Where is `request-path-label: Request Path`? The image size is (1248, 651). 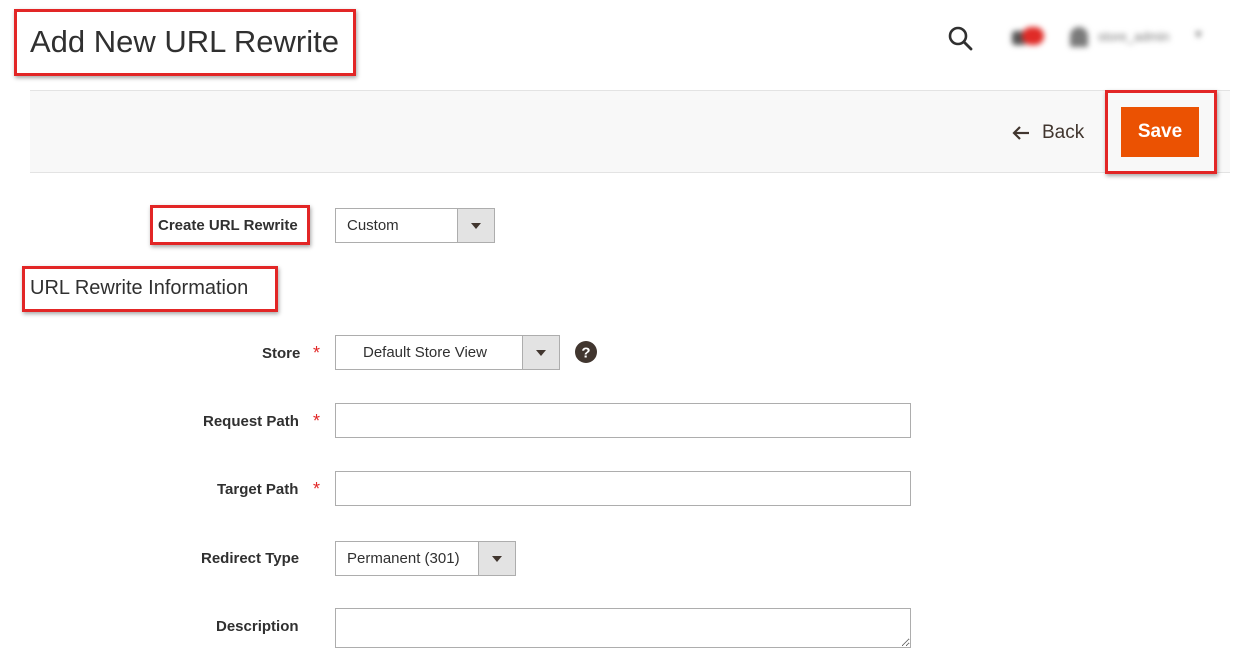 request-path-label: Request Path is located at coordinates (251, 421).